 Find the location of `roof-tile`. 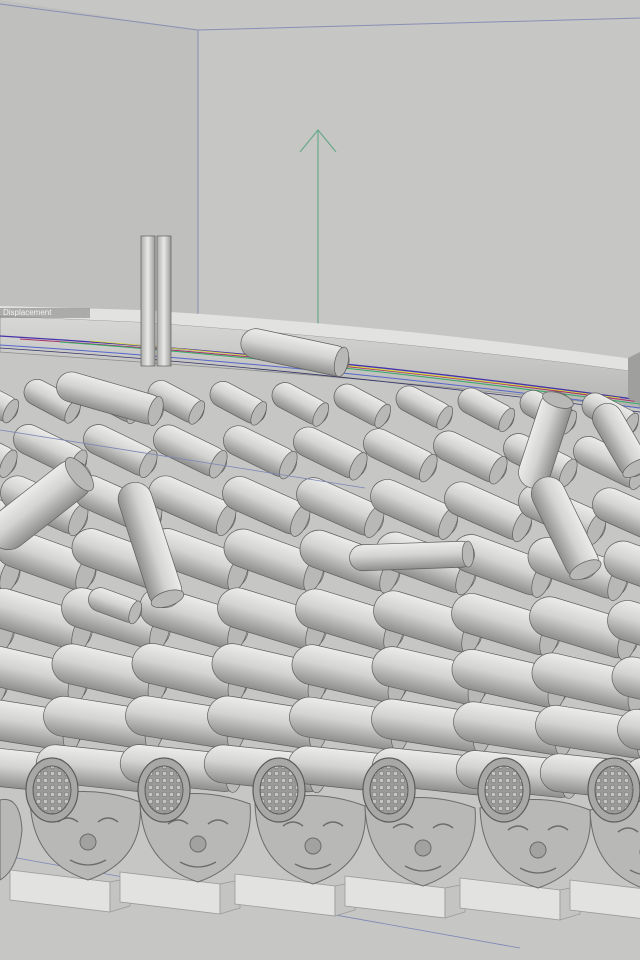

roof-tile is located at coordinates (412, 556).